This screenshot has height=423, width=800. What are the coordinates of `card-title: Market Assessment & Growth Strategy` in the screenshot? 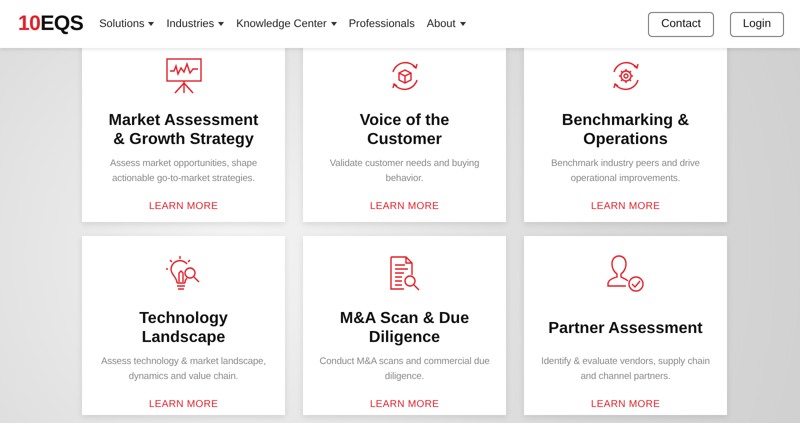 It's located at (184, 130).